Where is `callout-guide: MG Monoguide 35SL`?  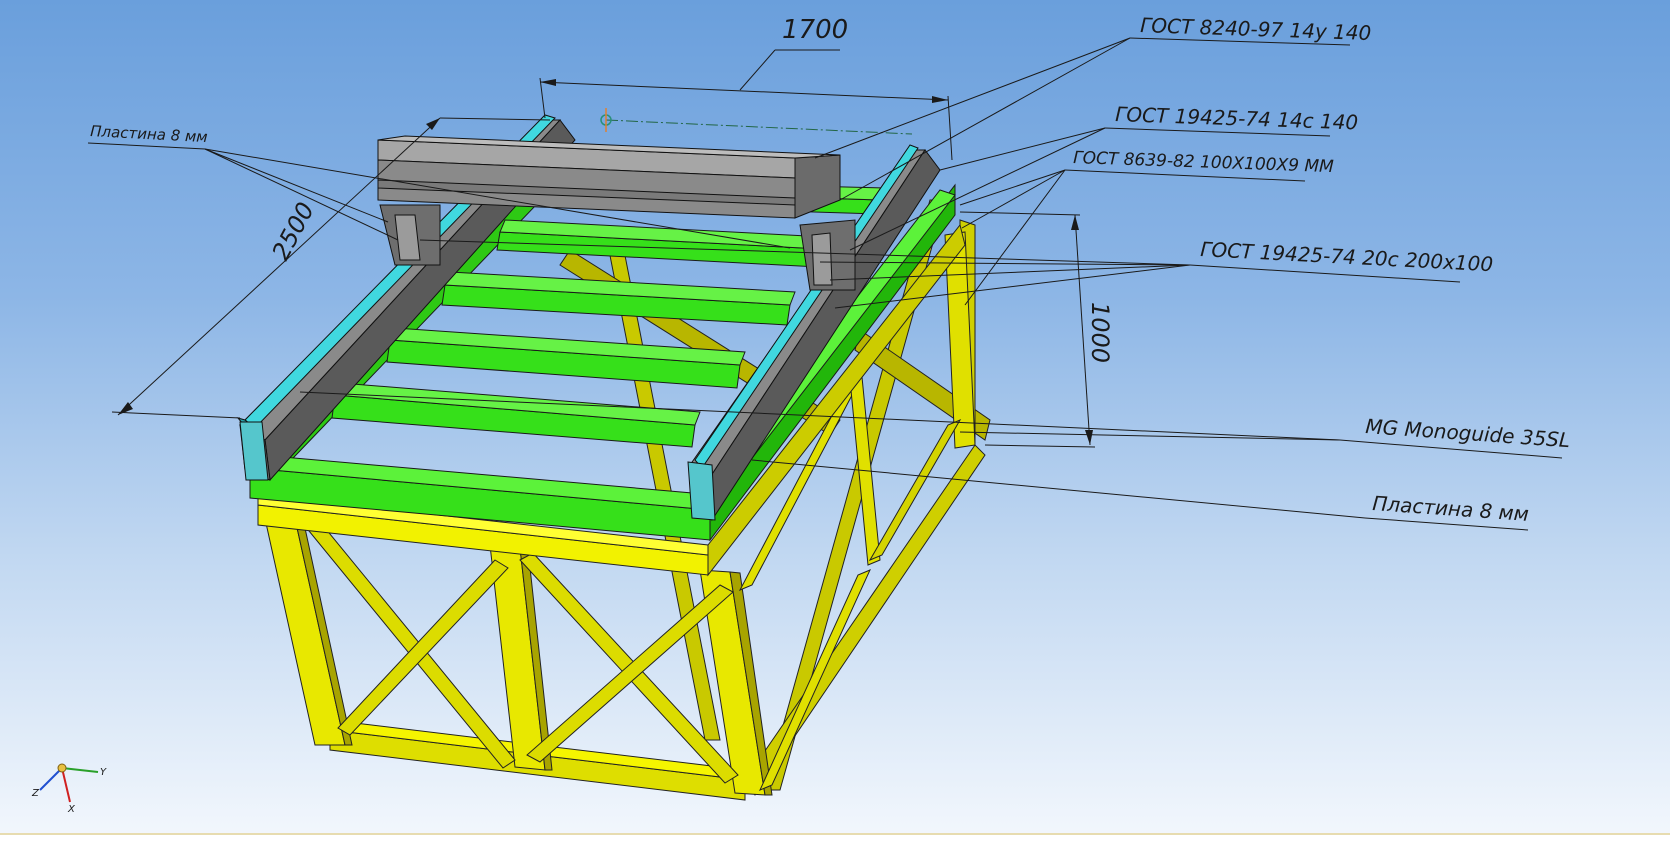 callout-guide: MG Monoguide 35SL is located at coordinates (1468, 433).